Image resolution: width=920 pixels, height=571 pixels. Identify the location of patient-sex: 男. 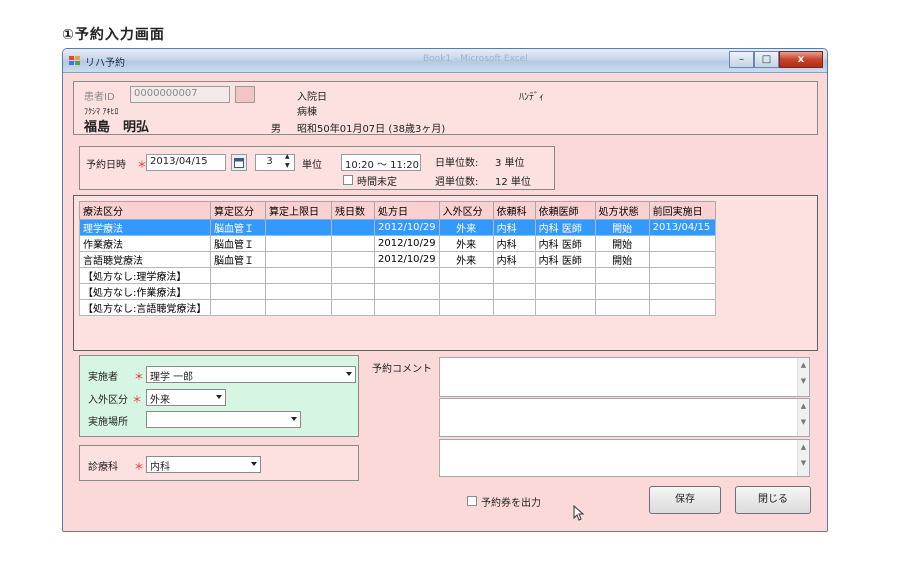
(276, 129).